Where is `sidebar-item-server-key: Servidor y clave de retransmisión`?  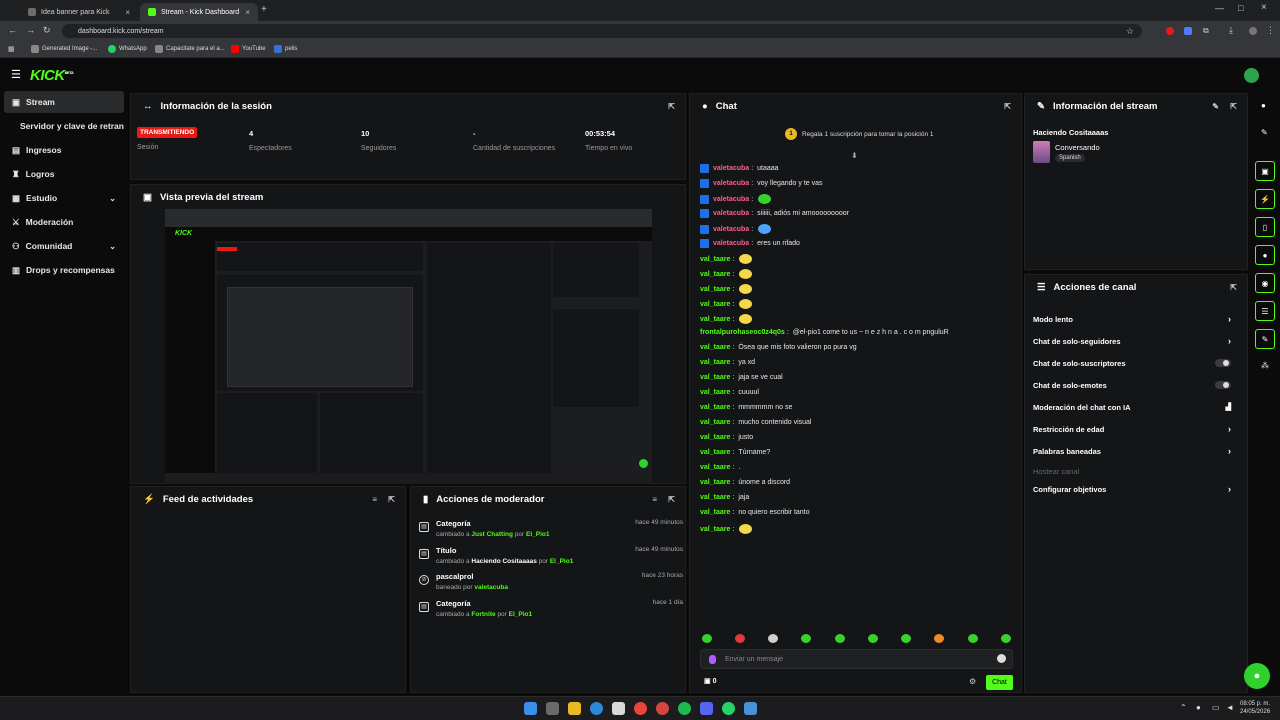 sidebar-item-server-key: Servidor y clave de retransmisión is located at coordinates (64, 126).